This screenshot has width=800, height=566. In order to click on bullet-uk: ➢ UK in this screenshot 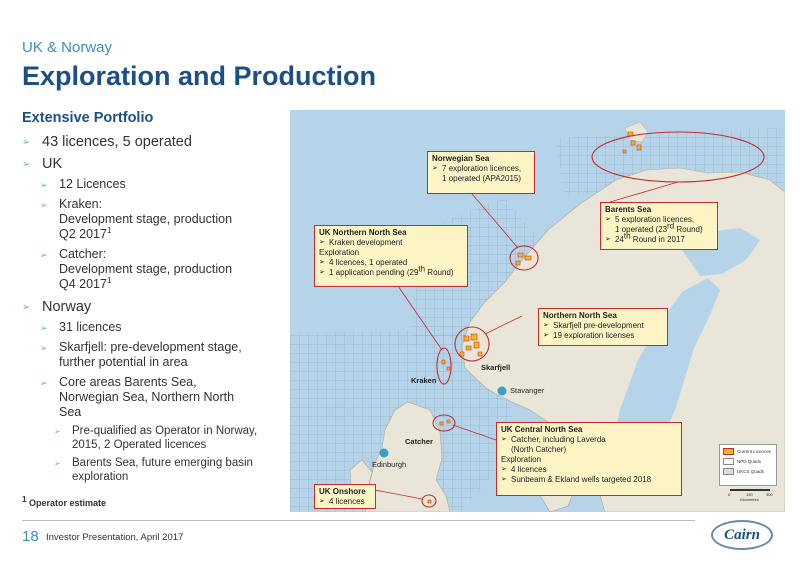, I will do `click(42, 164)`.